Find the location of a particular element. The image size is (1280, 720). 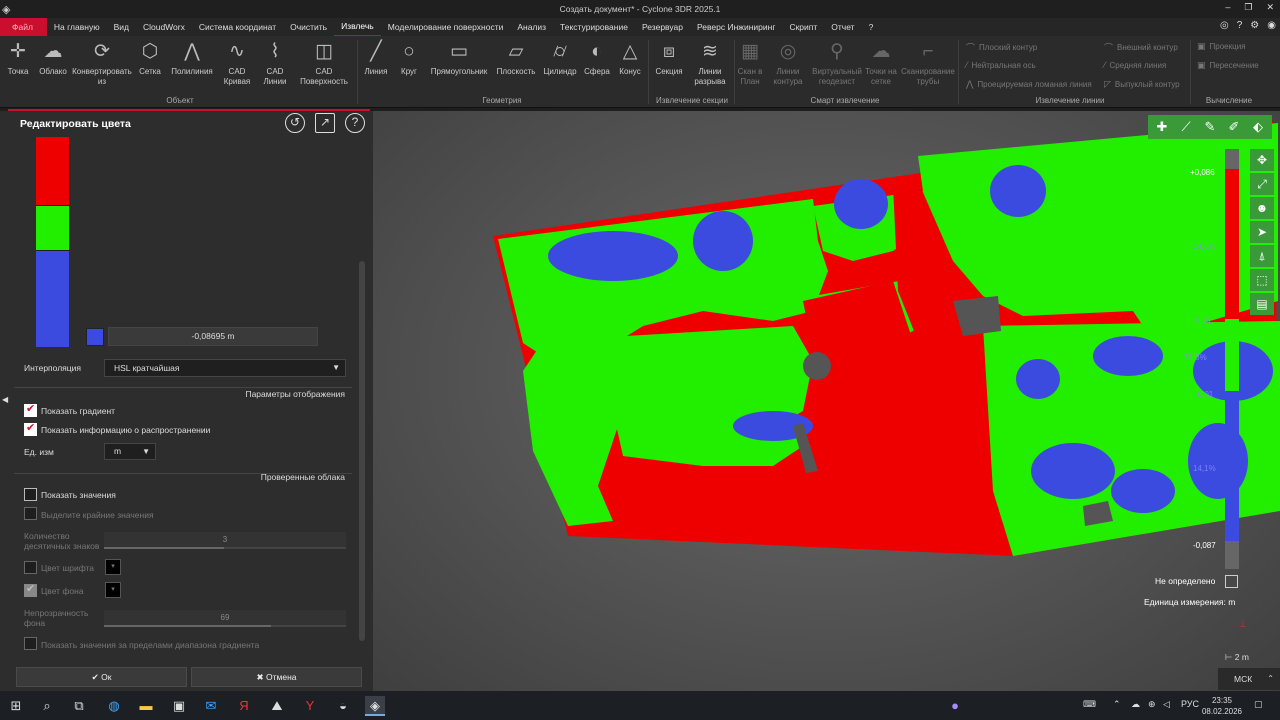

cad-surface-button: ◫ CAD Поверхность is located at coordinates (324, 63).